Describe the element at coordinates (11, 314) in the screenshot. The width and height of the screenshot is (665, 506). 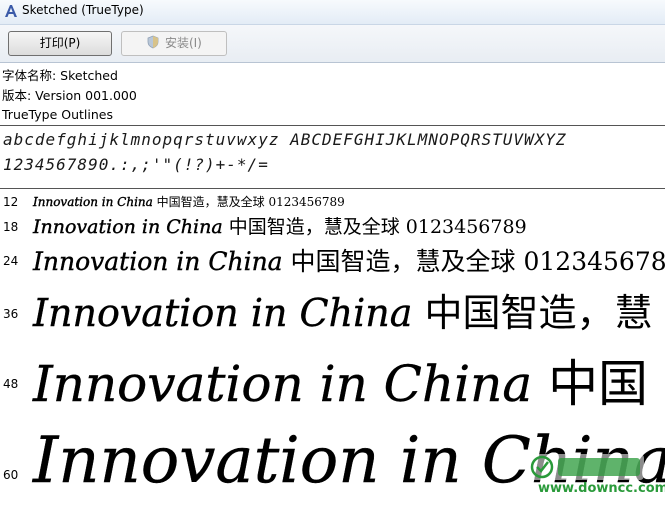
I see `size-label: 36` at that location.